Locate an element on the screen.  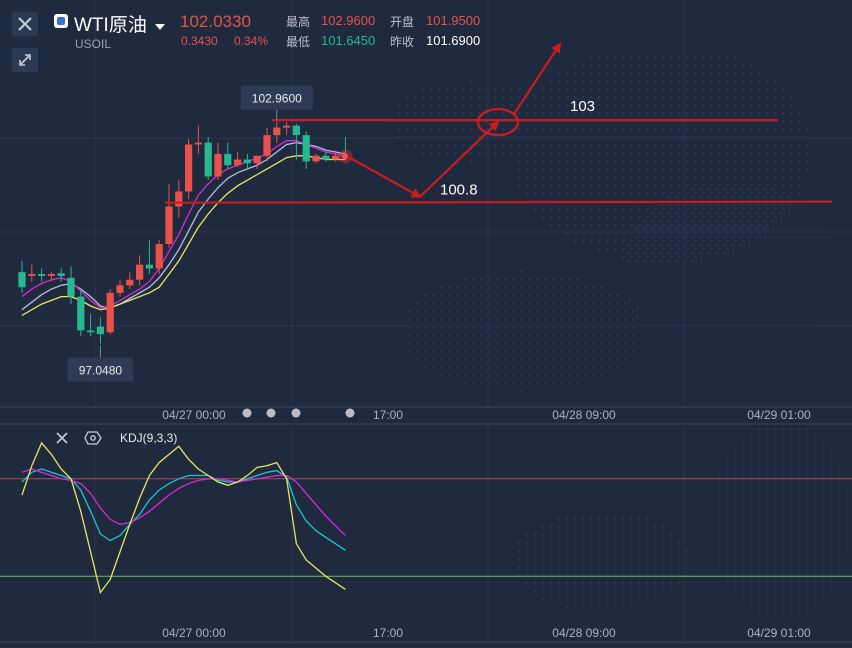
symbol-name: WTI原油 is located at coordinates (110, 25).